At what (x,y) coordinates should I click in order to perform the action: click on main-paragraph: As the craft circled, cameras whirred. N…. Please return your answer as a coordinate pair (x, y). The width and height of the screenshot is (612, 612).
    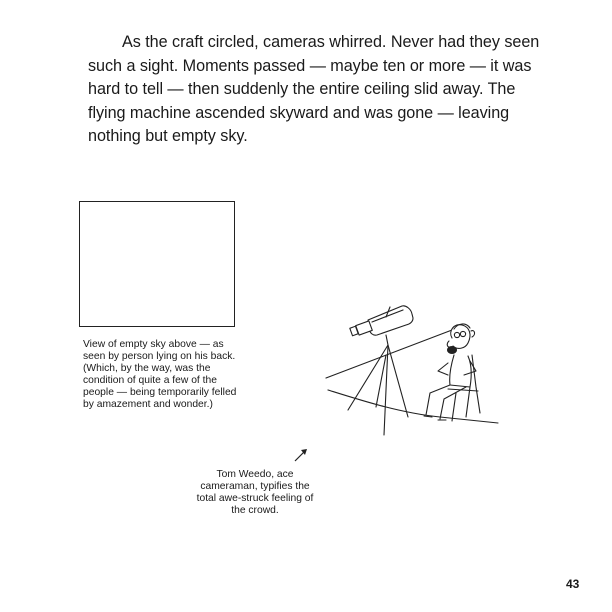
    Looking at the image, I should click on (314, 89).